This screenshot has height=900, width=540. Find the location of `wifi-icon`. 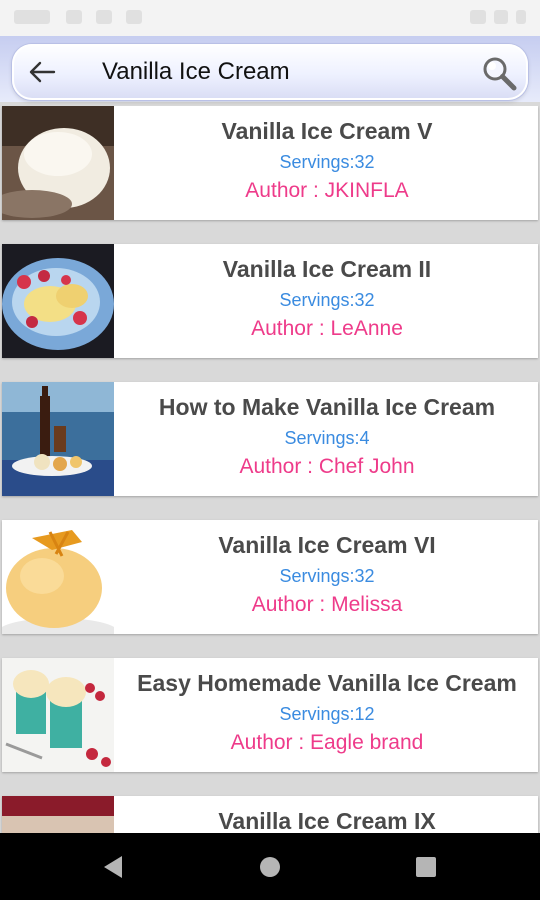

wifi-icon is located at coordinates (478, 17).